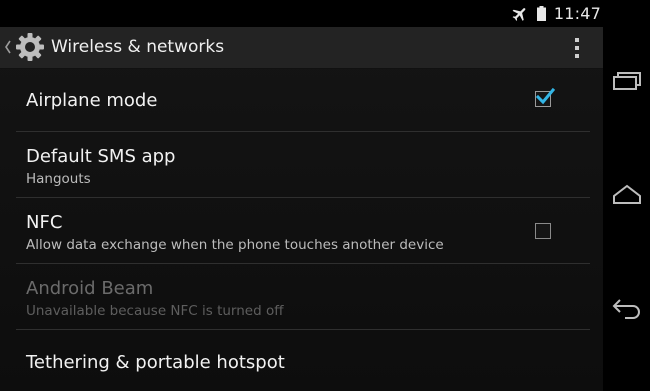 The height and width of the screenshot is (391, 650). I want to click on nfc-checkbox, so click(543, 231).